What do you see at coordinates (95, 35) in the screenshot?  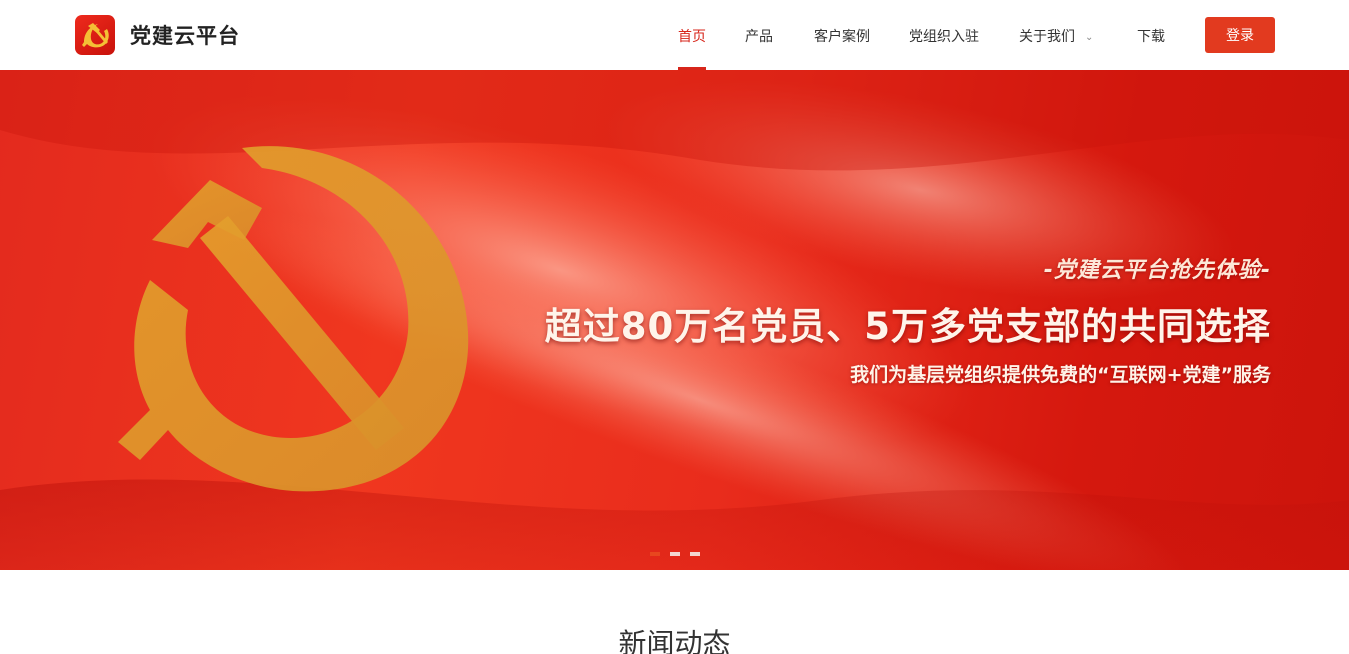 I see `hammer-sickle-icon` at bounding box center [95, 35].